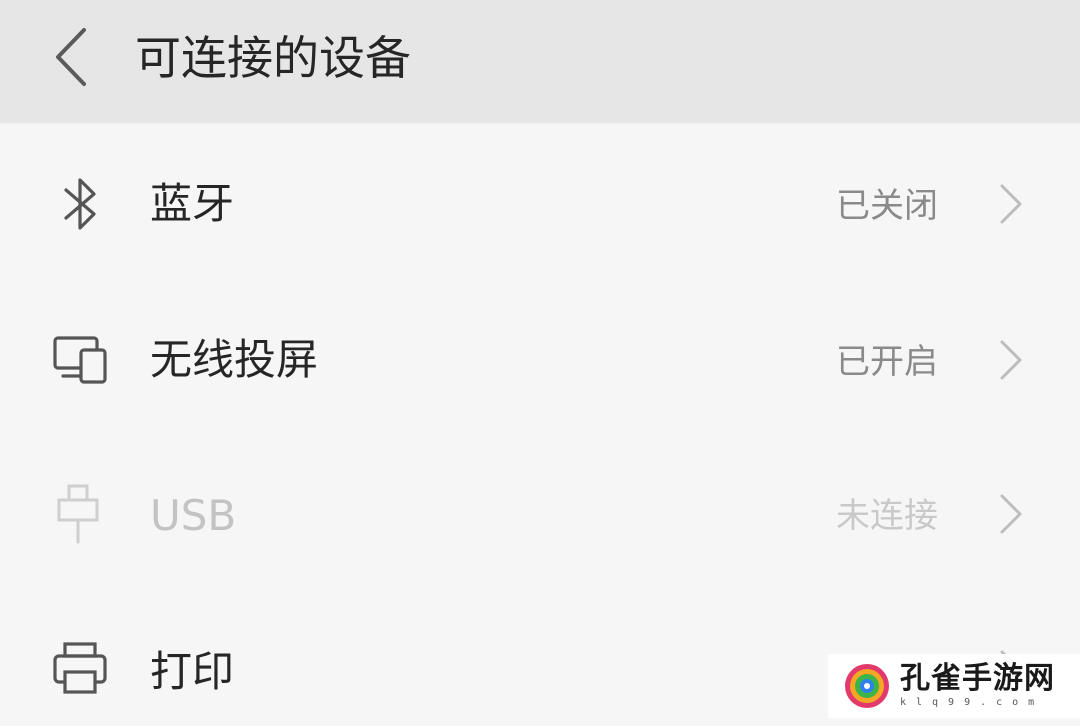 Image resolution: width=1080 pixels, height=726 pixels. I want to click on watermark-name: 孔雀手游网, so click(977, 678).